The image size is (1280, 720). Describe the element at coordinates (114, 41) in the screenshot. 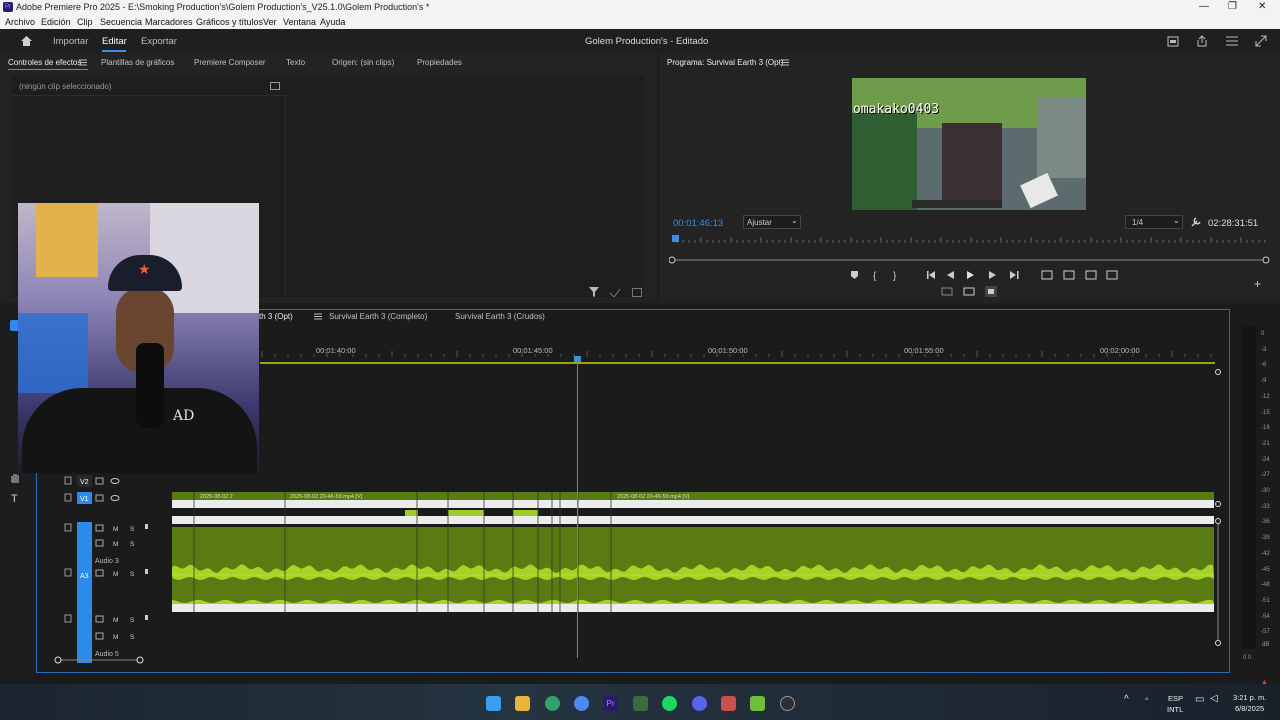

I see `tab-editar: Editar` at that location.